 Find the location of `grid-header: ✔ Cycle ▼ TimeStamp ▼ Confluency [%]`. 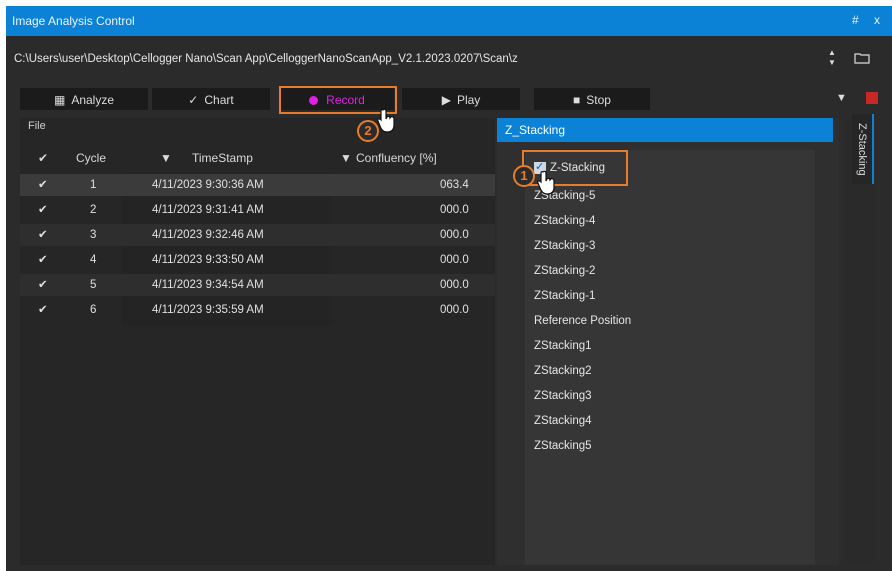

grid-header: ✔ Cycle ▼ TimeStamp ▼ Confluency [%] is located at coordinates (257, 158).